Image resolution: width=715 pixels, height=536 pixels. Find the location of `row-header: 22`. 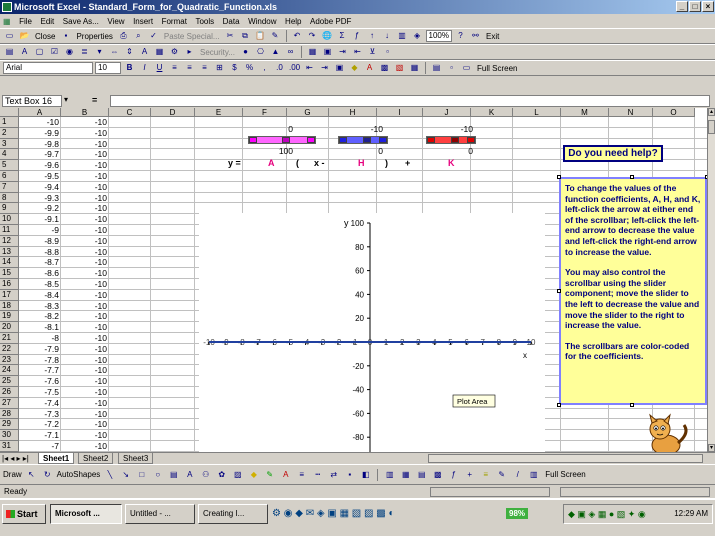

row-header: 22 is located at coordinates (9, 349).